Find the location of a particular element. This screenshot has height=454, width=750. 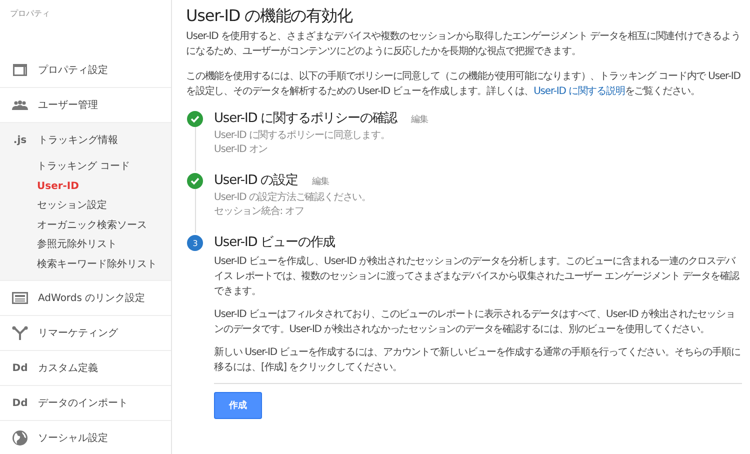

sidebar-subitem: セッション設定 is located at coordinates (85, 206).